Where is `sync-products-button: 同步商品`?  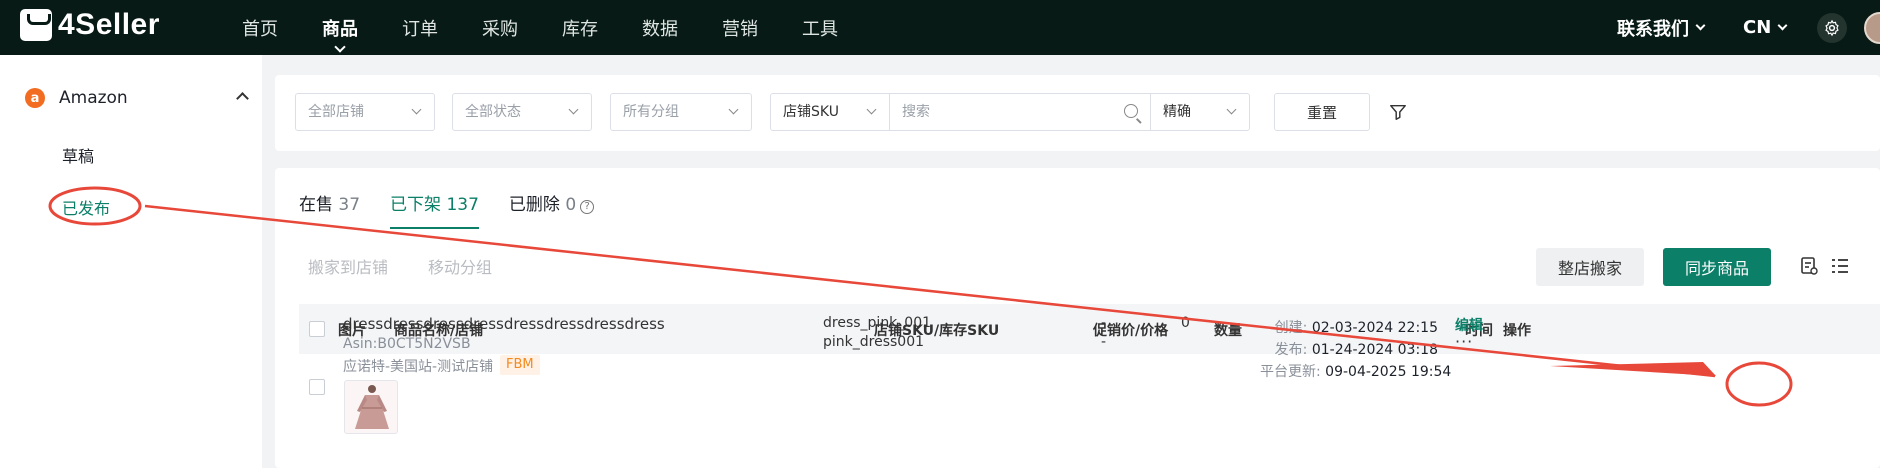 sync-products-button: 同步商品 is located at coordinates (1717, 267).